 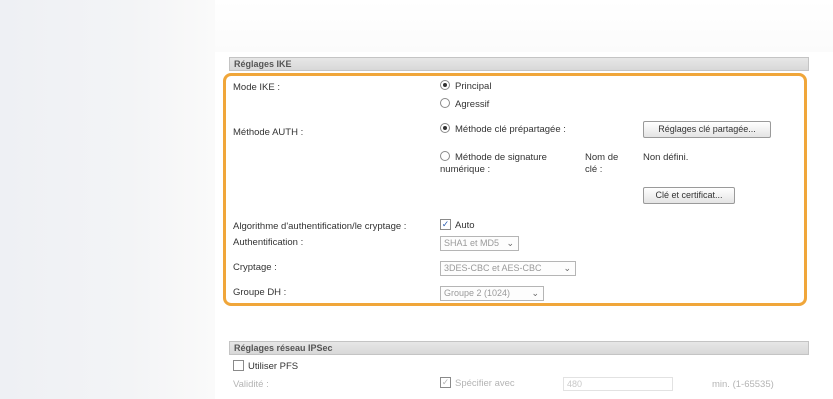 I want to click on auth-psk-option: Méthode clé prépartagée :, so click(x=503, y=129).